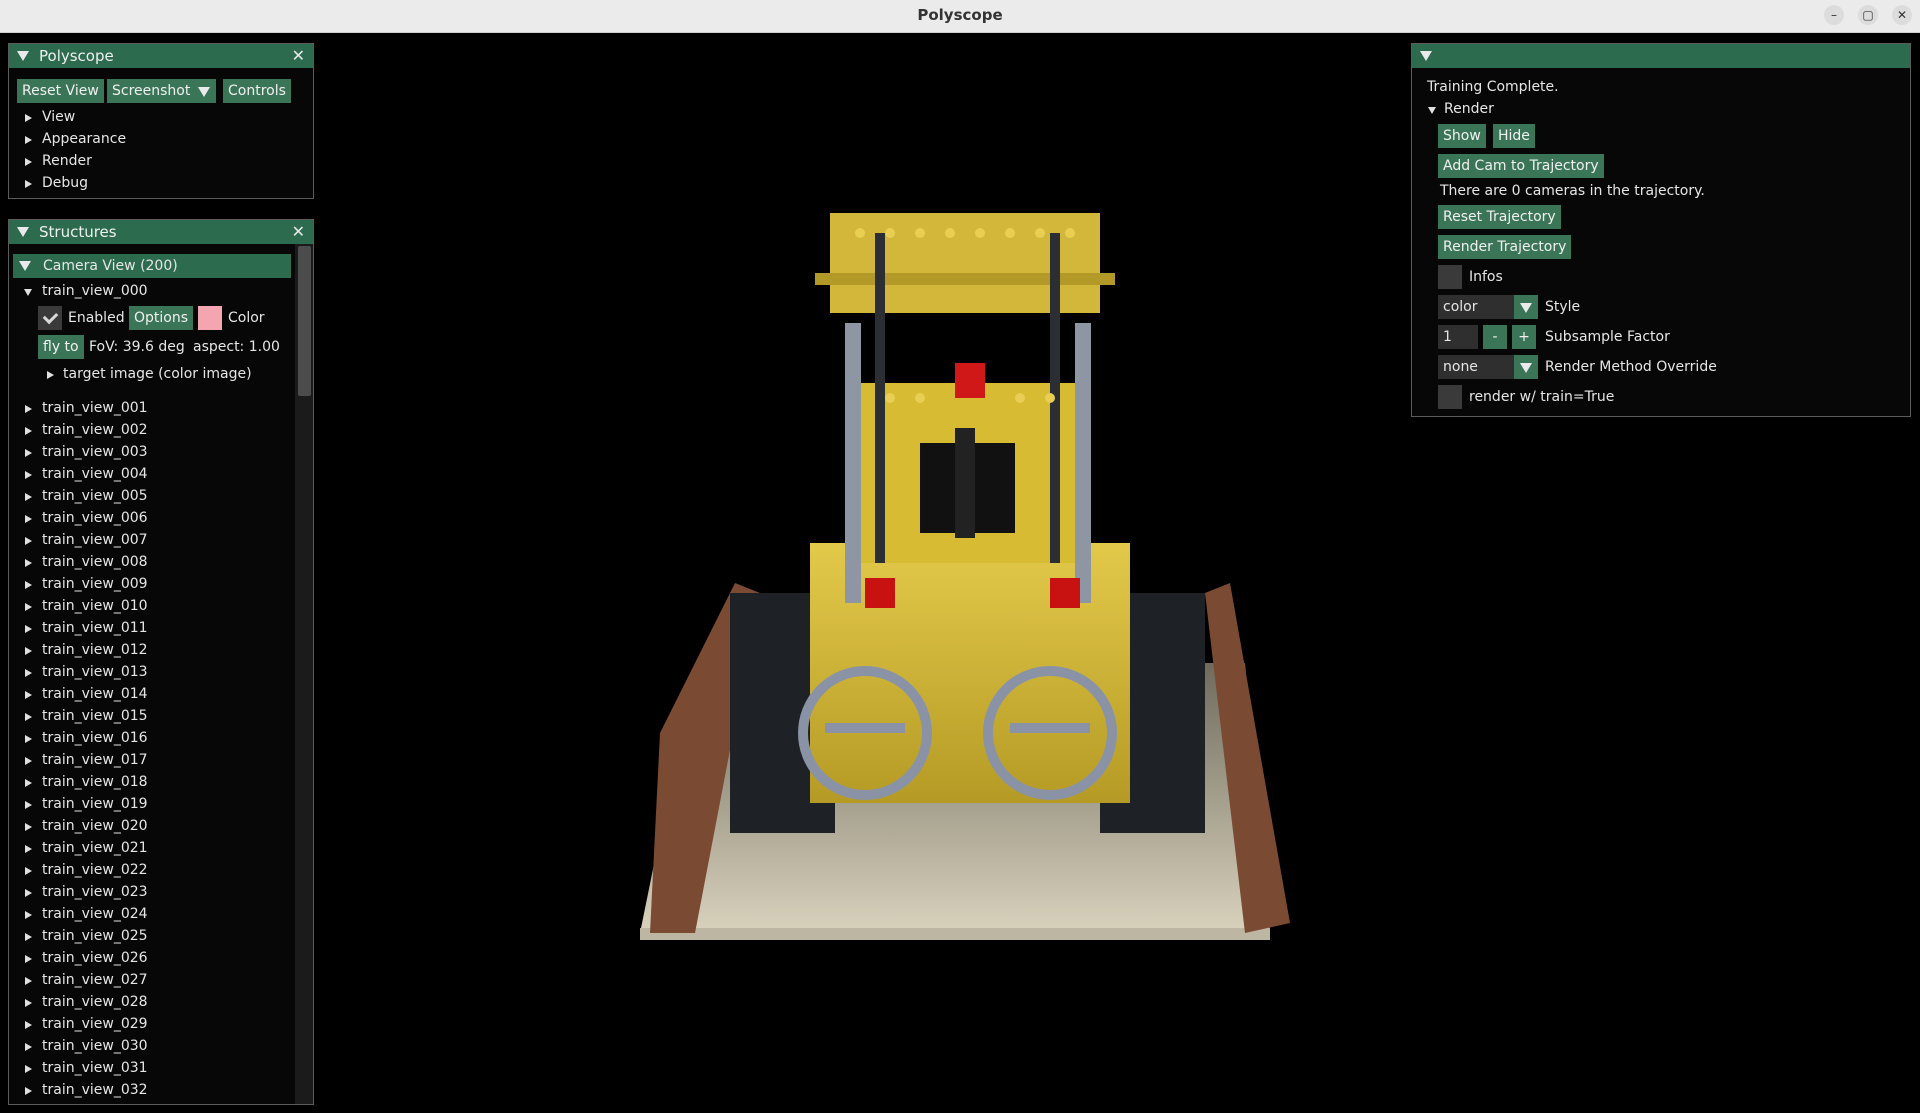  Describe the element at coordinates (1521, 166) in the screenshot. I see `add-cam-to-trajectory-button: Add Cam to Trajectory` at that location.